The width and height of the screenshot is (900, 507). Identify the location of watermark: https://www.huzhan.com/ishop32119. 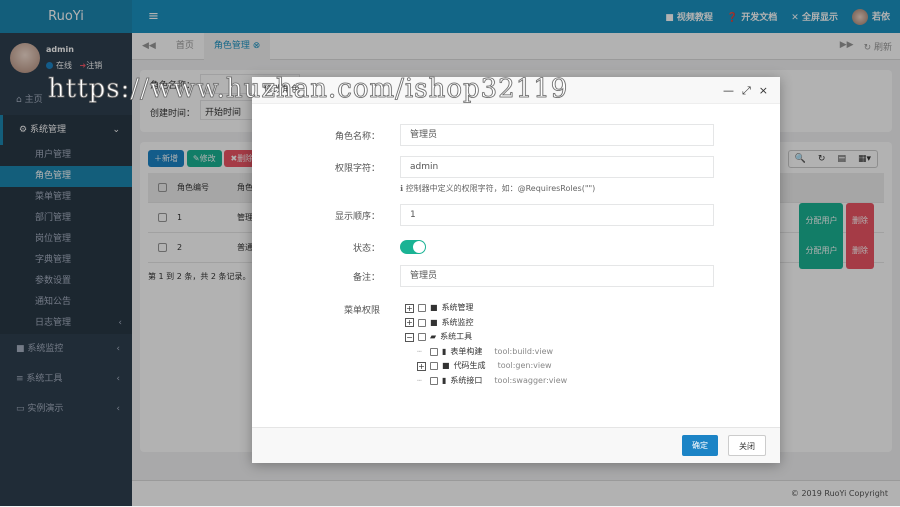
(308, 89).